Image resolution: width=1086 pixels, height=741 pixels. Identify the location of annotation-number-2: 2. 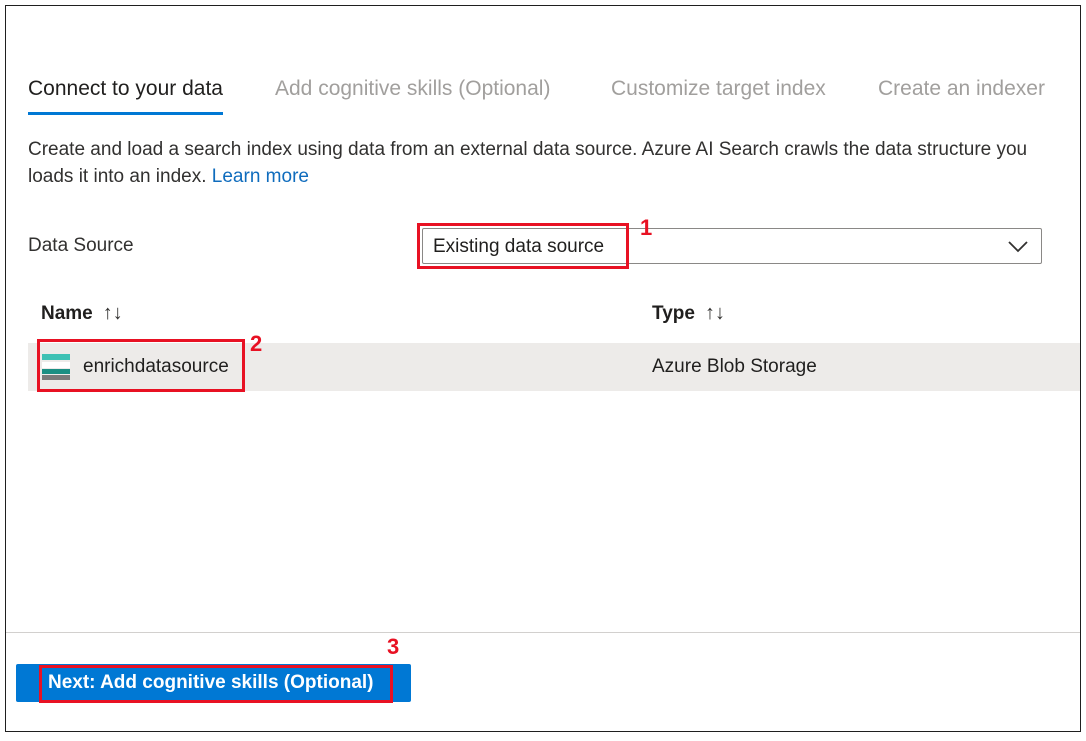
(256, 343).